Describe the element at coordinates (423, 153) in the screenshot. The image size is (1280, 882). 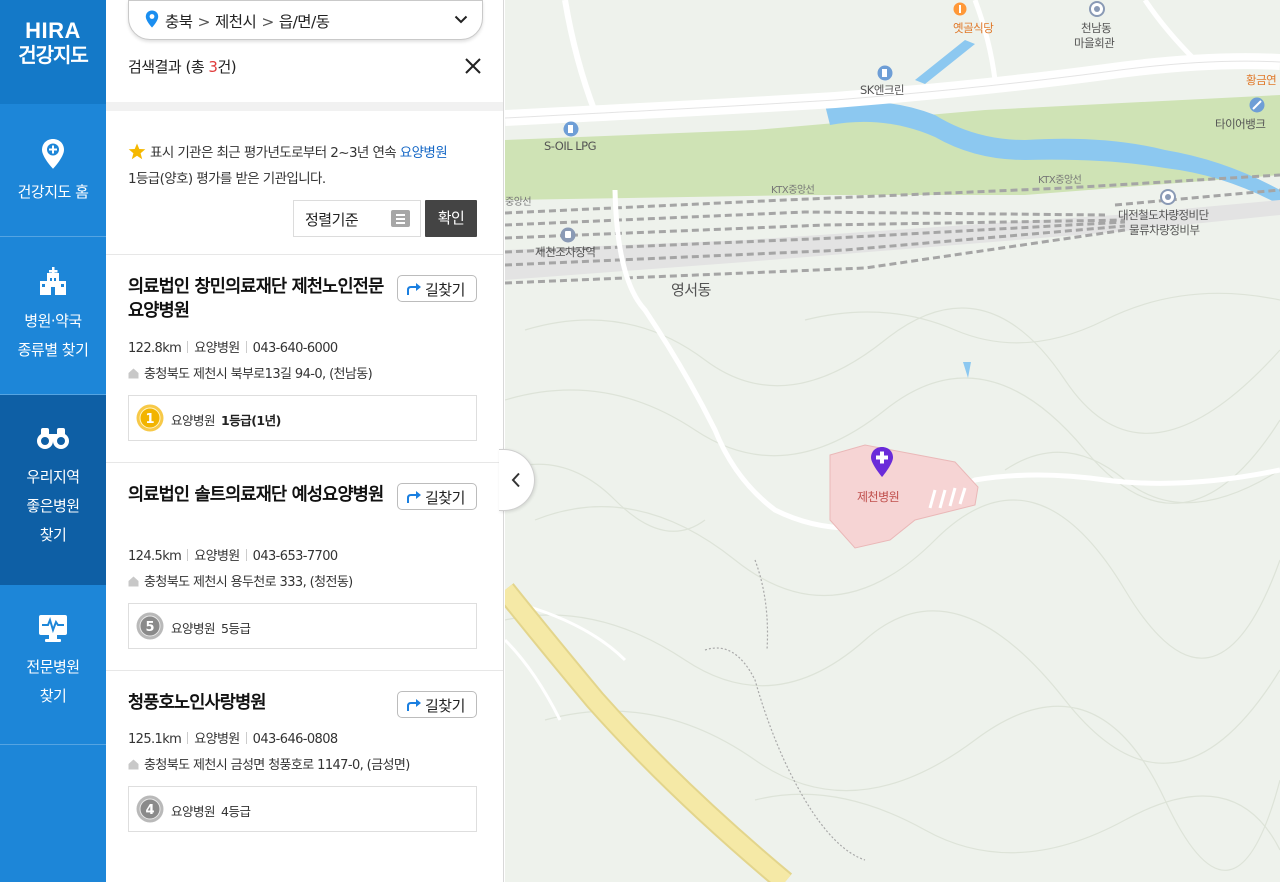
I see `notice-highlight: 요양병원` at that location.